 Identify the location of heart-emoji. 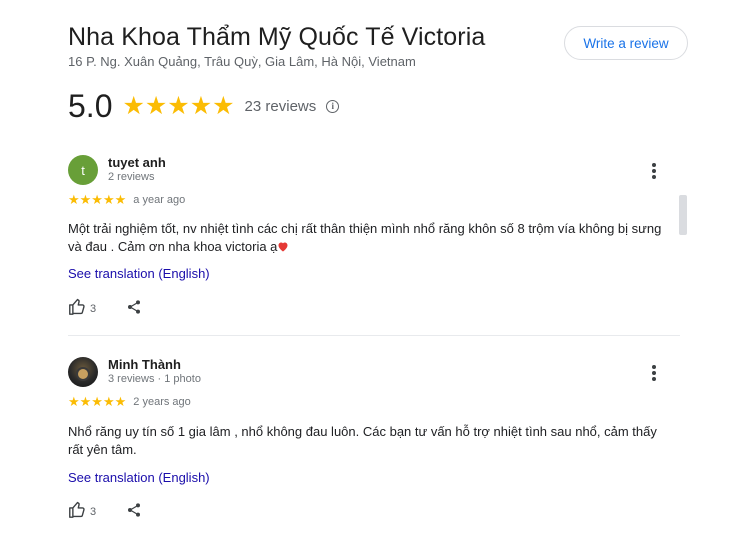
(283, 246).